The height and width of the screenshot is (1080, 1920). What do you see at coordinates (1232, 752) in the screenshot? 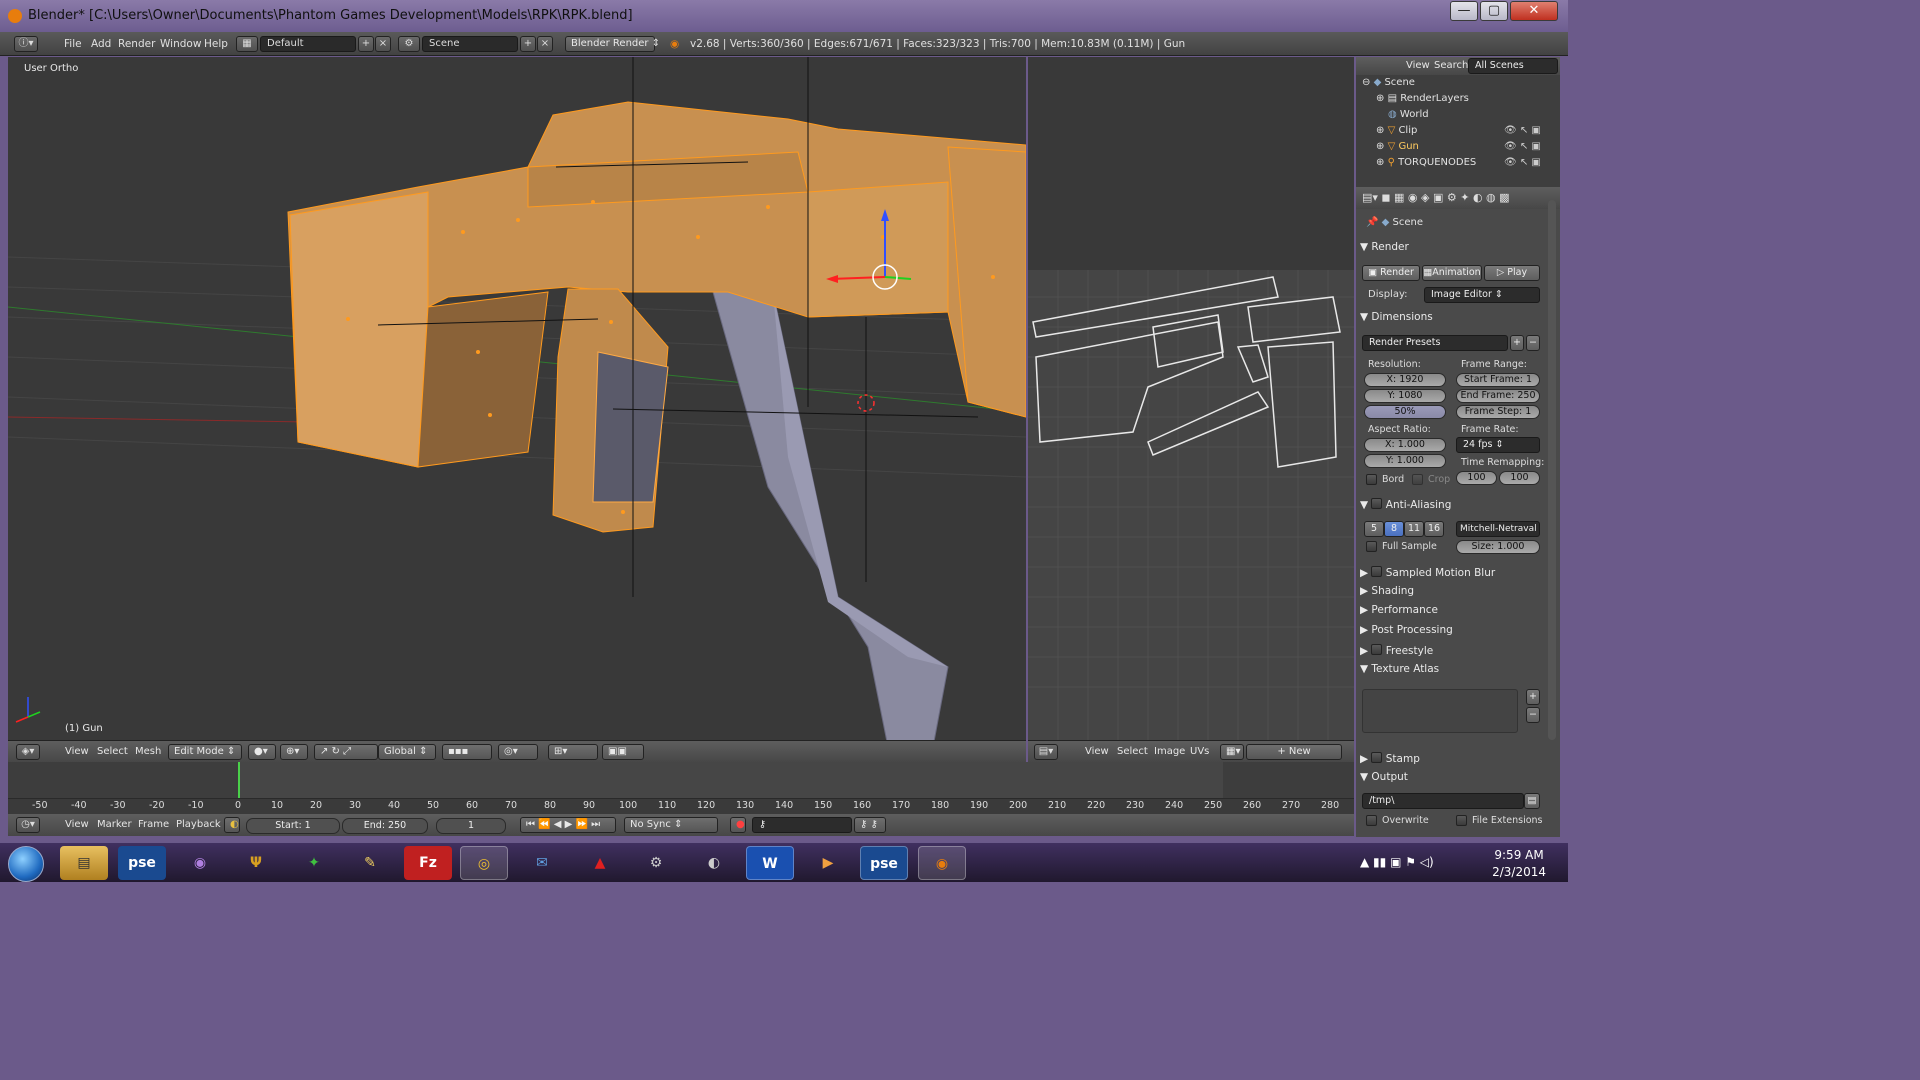
I see `image-browse-icon: ▦▾` at bounding box center [1232, 752].